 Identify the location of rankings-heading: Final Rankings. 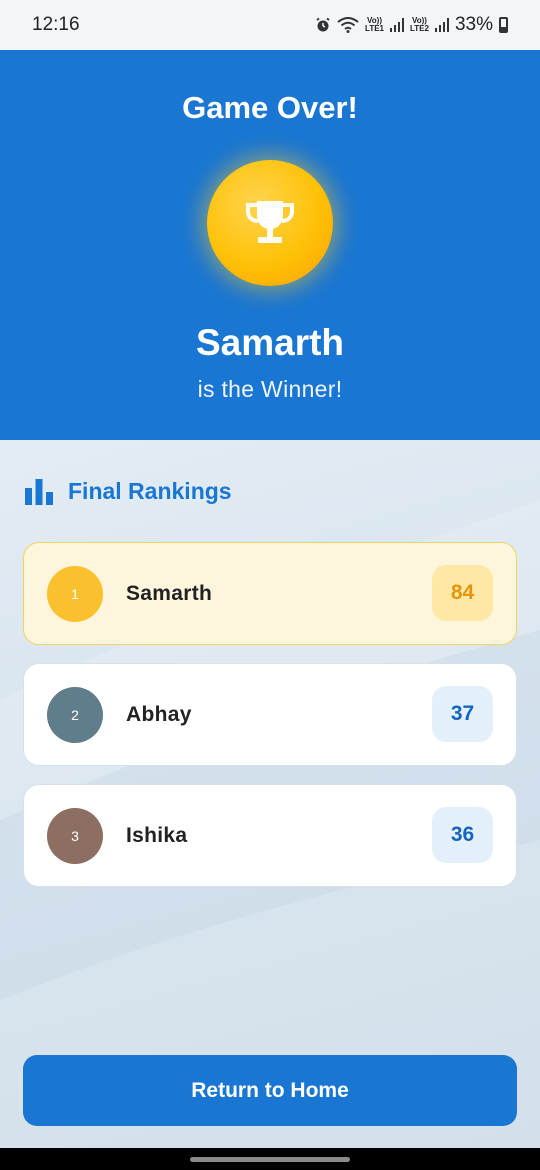
(128, 491).